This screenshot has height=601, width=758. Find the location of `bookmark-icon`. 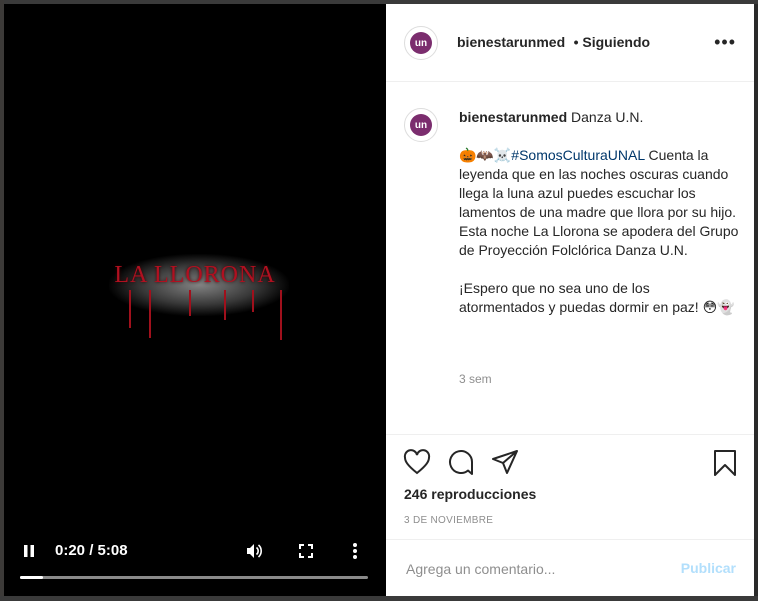

bookmark-icon is located at coordinates (725, 463).